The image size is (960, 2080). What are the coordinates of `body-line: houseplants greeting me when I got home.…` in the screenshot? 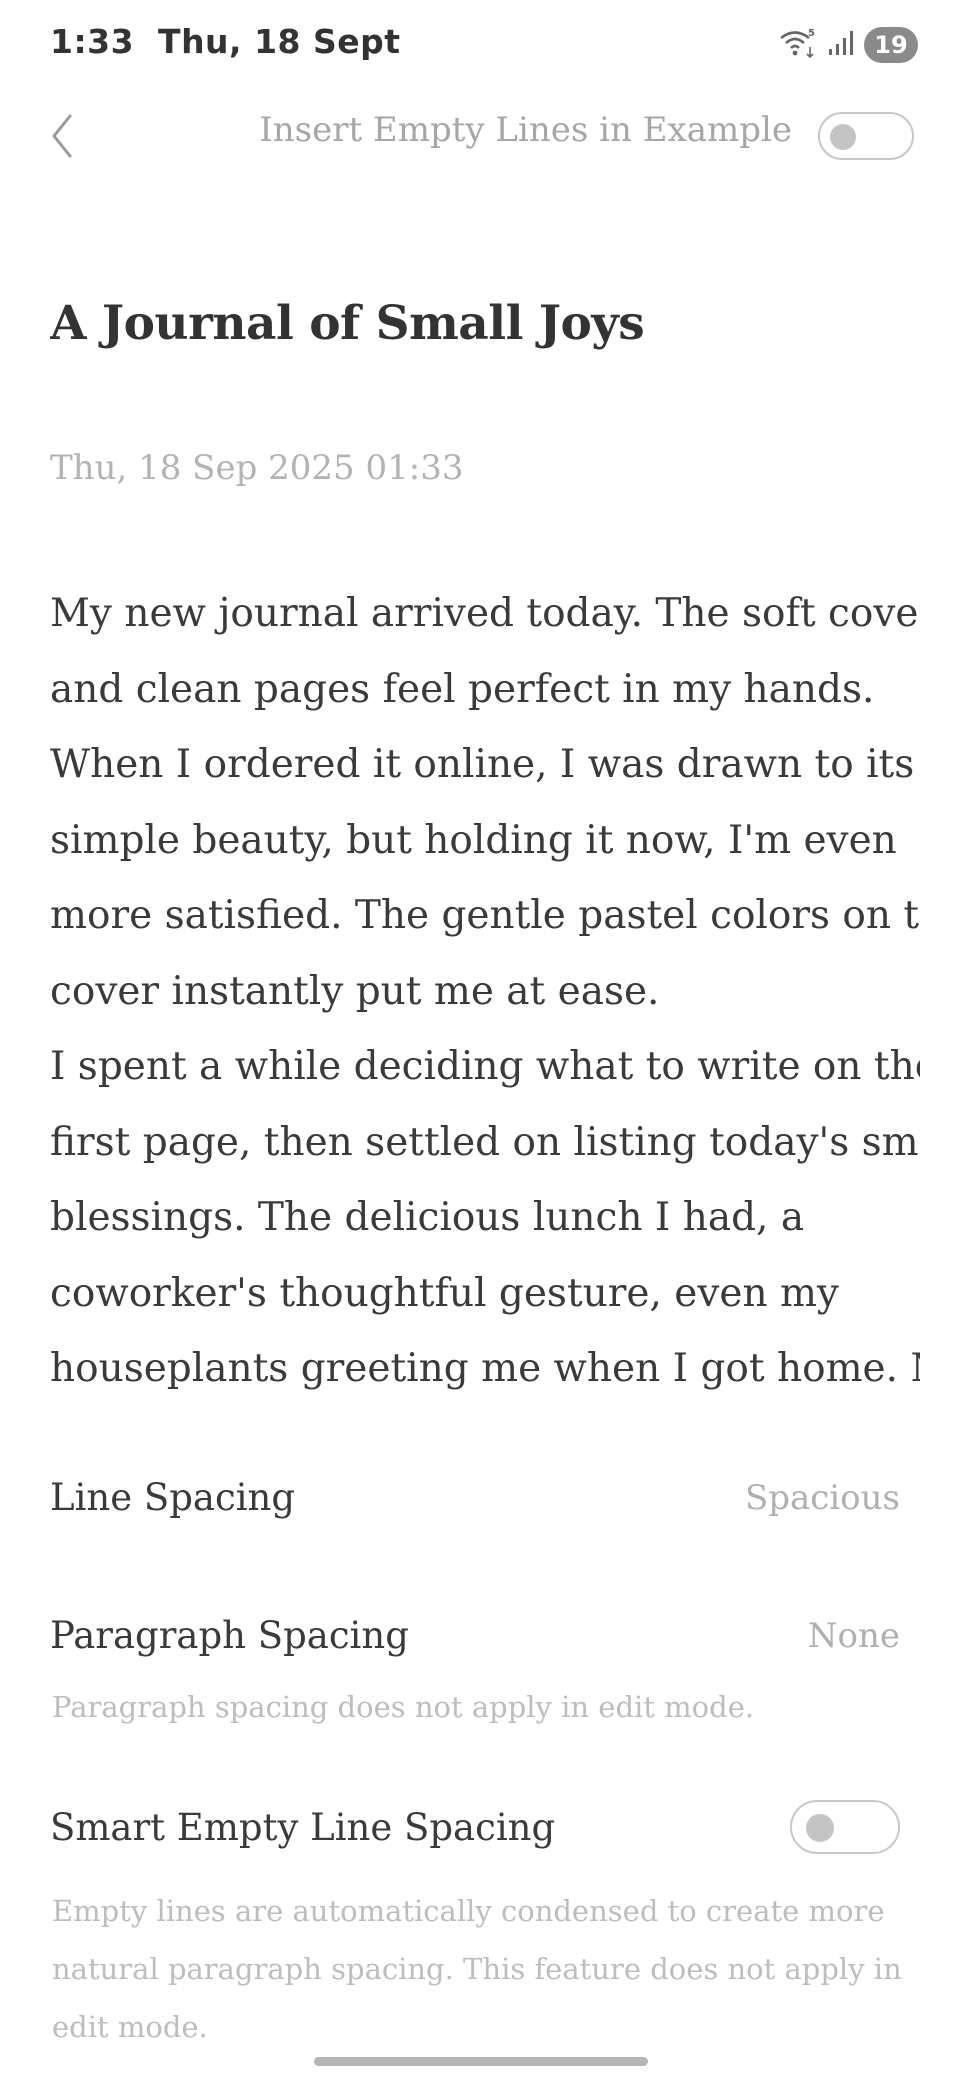 It's located at (485, 1368).